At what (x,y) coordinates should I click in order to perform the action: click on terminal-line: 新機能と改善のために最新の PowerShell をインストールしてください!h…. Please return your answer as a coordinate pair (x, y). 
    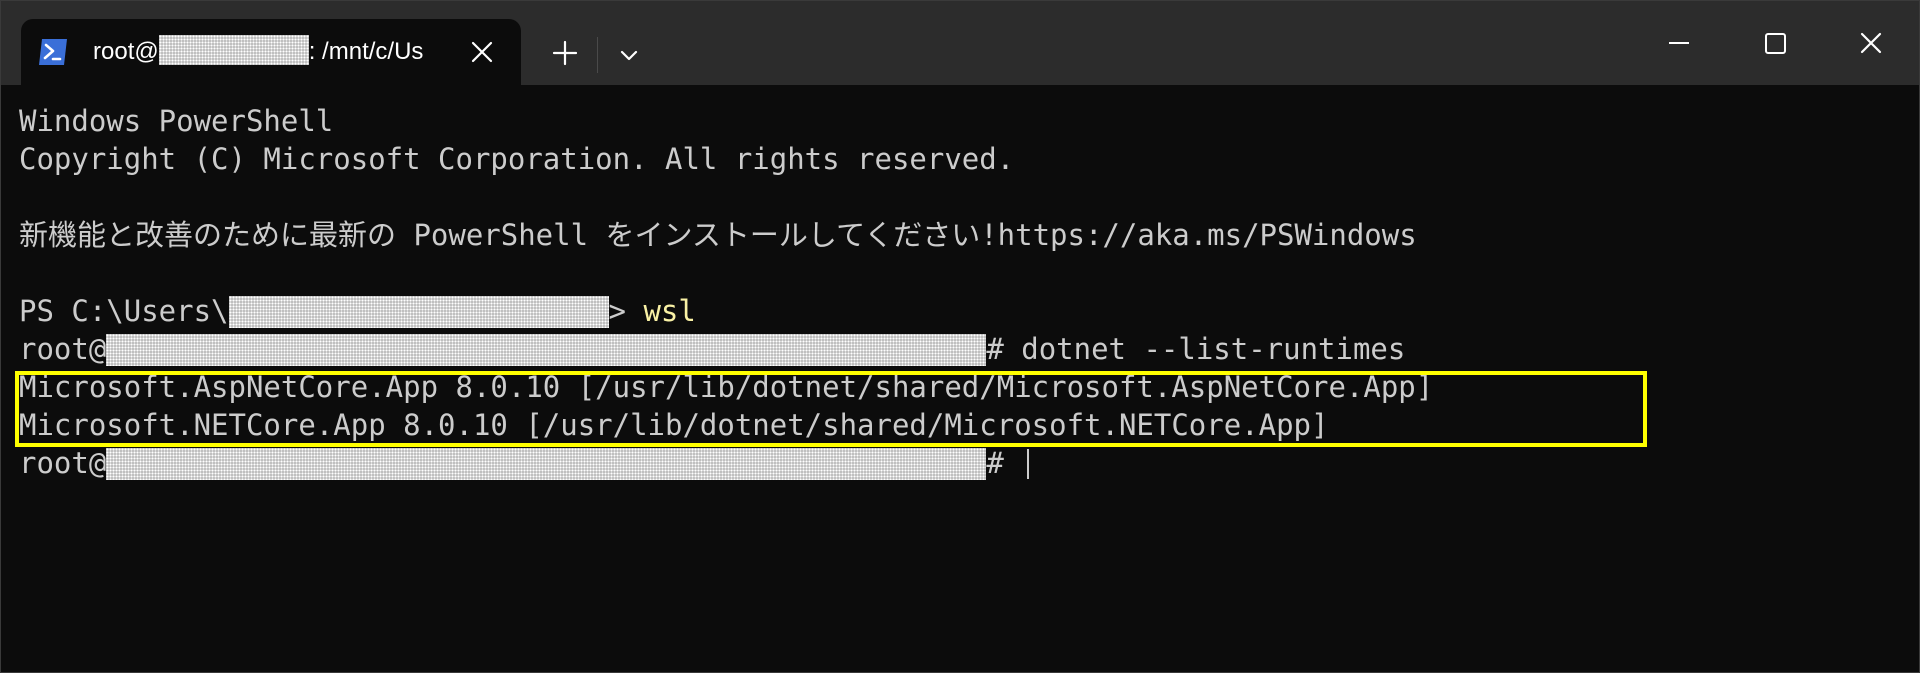
    Looking at the image, I should click on (718, 235).